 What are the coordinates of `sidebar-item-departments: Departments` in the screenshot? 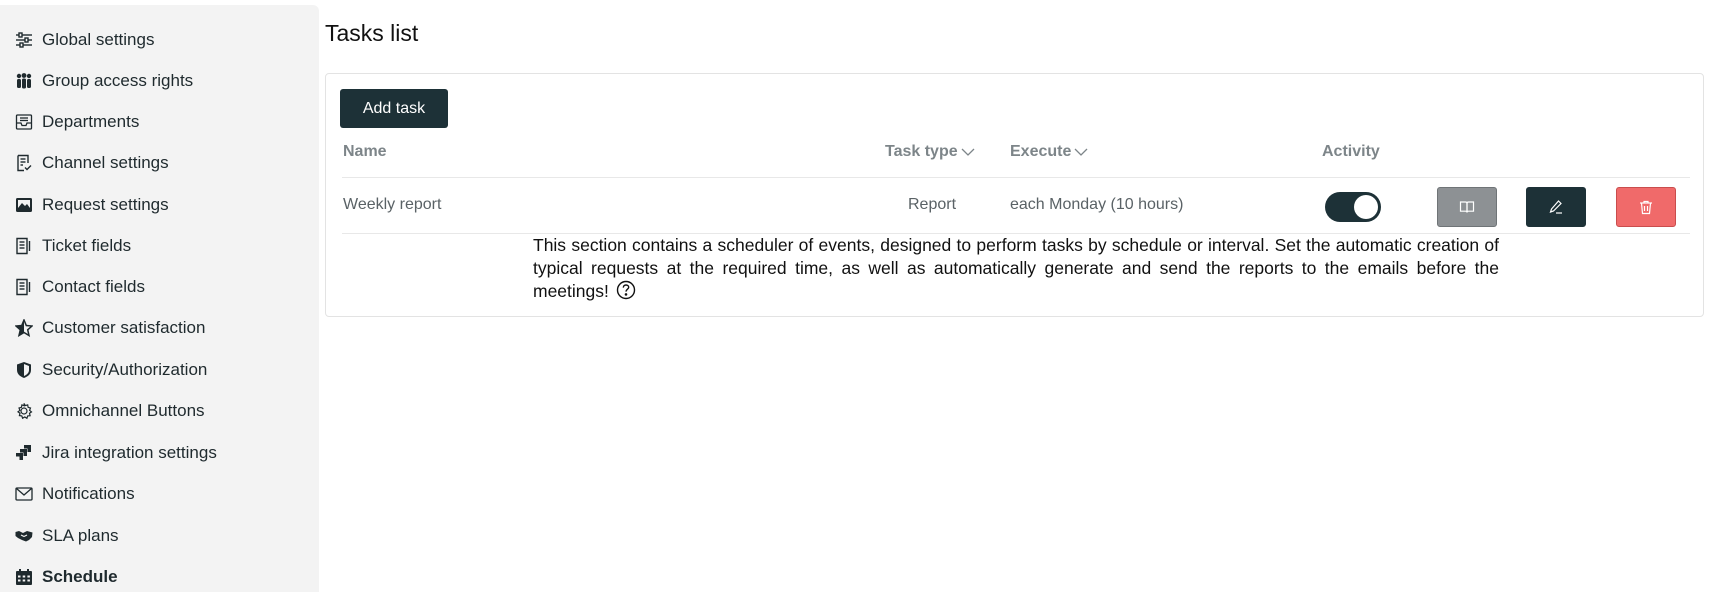 It's located at (76, 122).